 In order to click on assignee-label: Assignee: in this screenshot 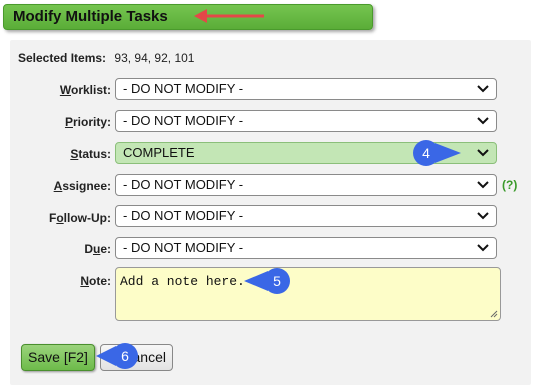, I will do `click(82, 186)`.